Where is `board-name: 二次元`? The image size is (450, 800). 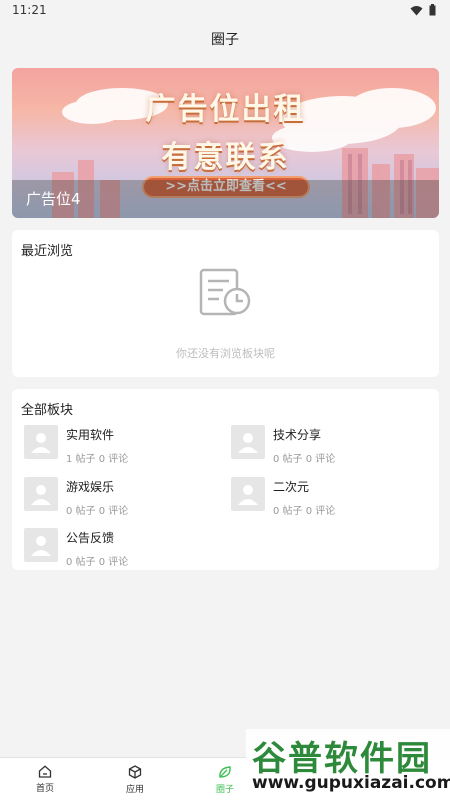 board-name: 二次元 is located at coordinates (291, 487).